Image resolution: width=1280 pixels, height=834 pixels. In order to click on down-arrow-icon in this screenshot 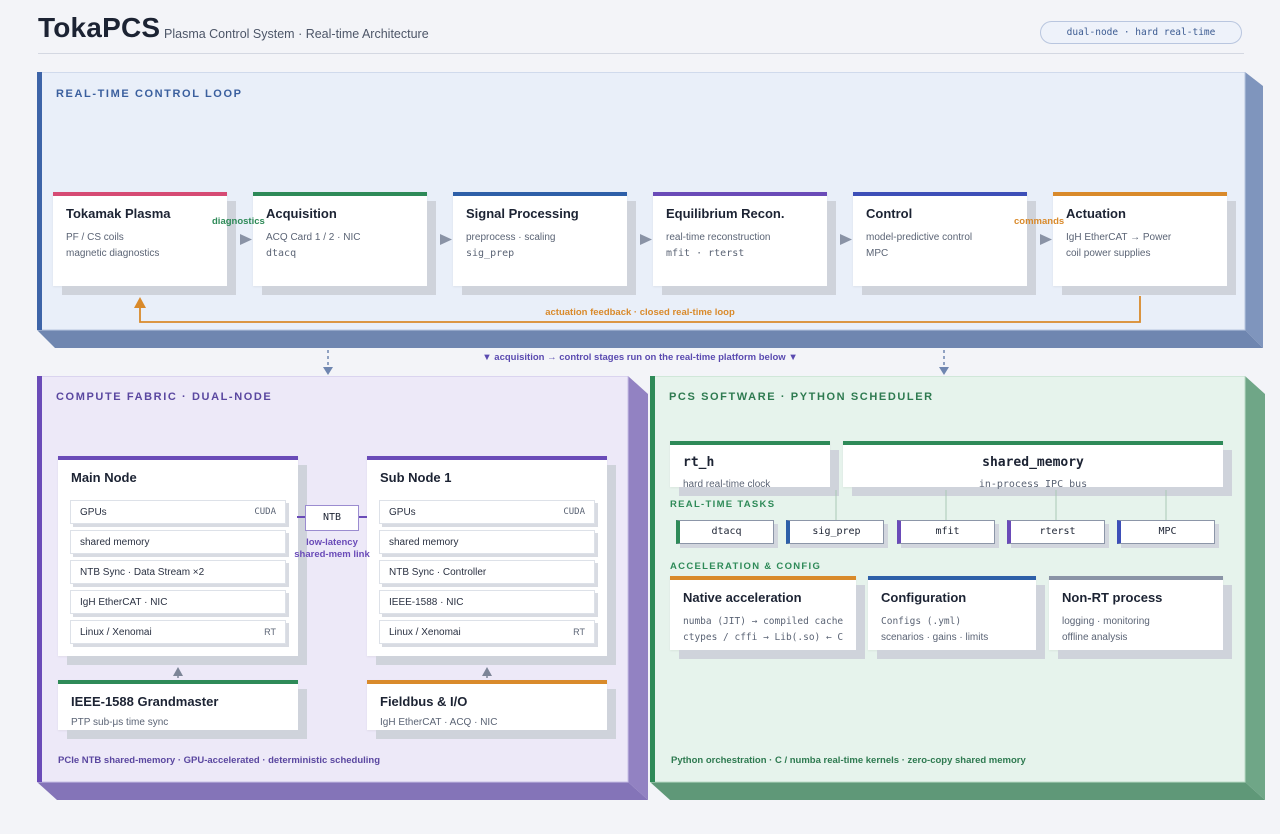, I will do `click(328, 371)`.